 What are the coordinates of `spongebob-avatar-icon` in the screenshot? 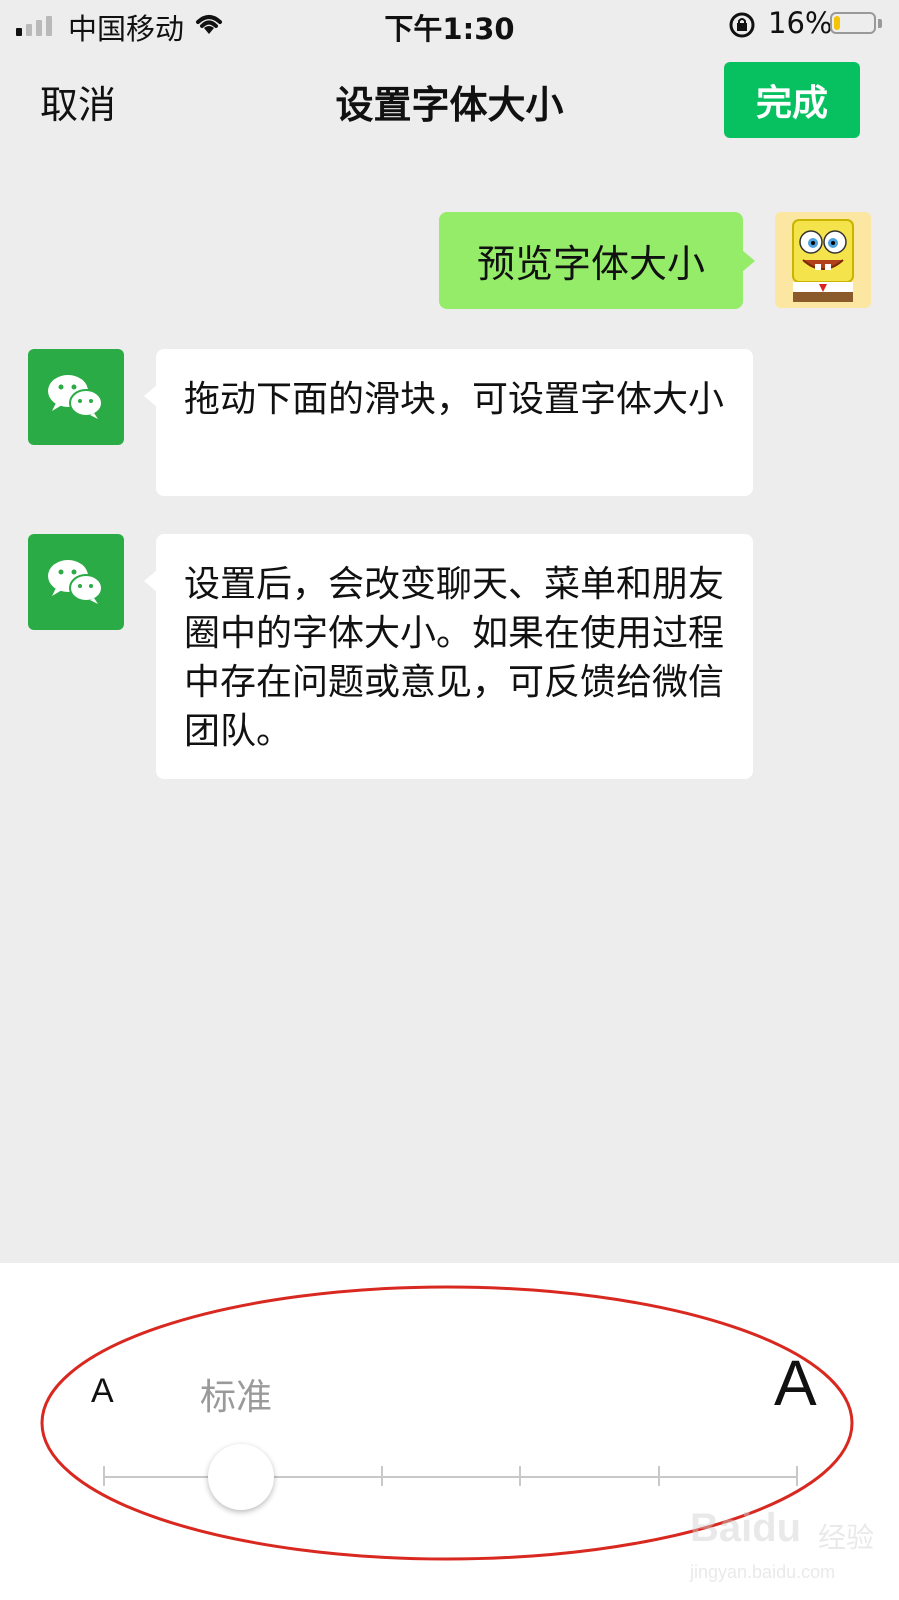 It's located at (823, 260).